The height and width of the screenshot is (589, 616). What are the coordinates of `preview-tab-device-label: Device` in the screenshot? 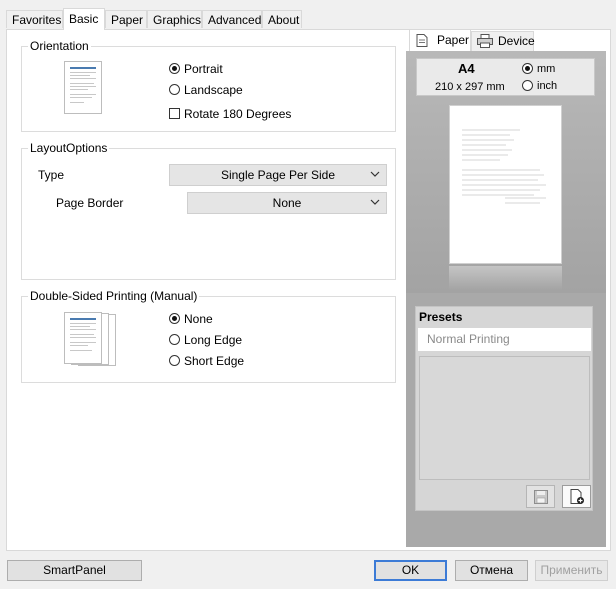 It's located at (516, 41).